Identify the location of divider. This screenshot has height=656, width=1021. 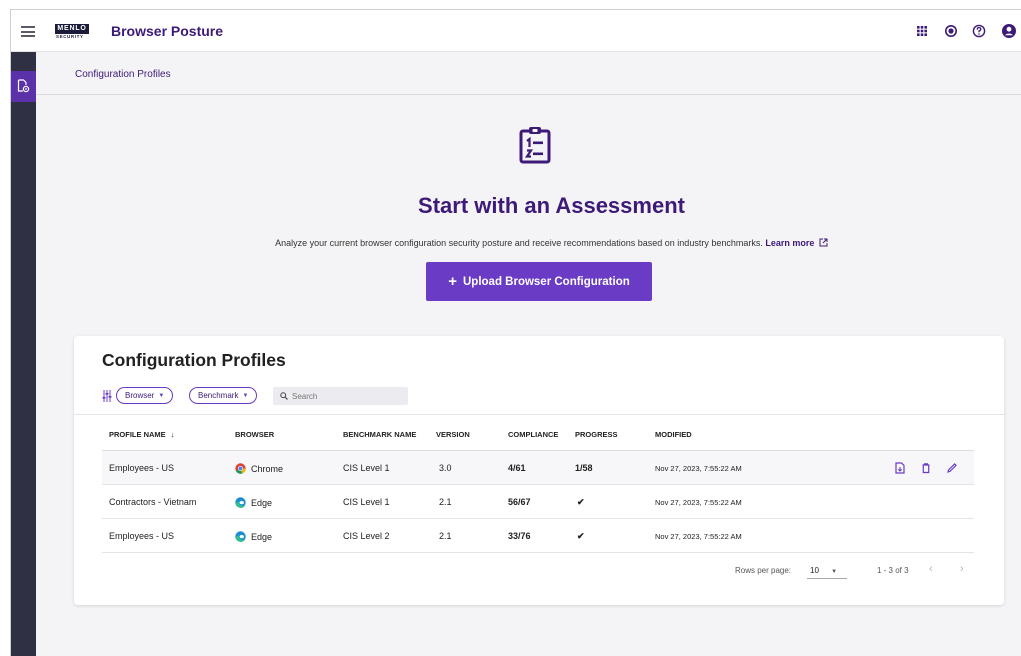
(539, 414).